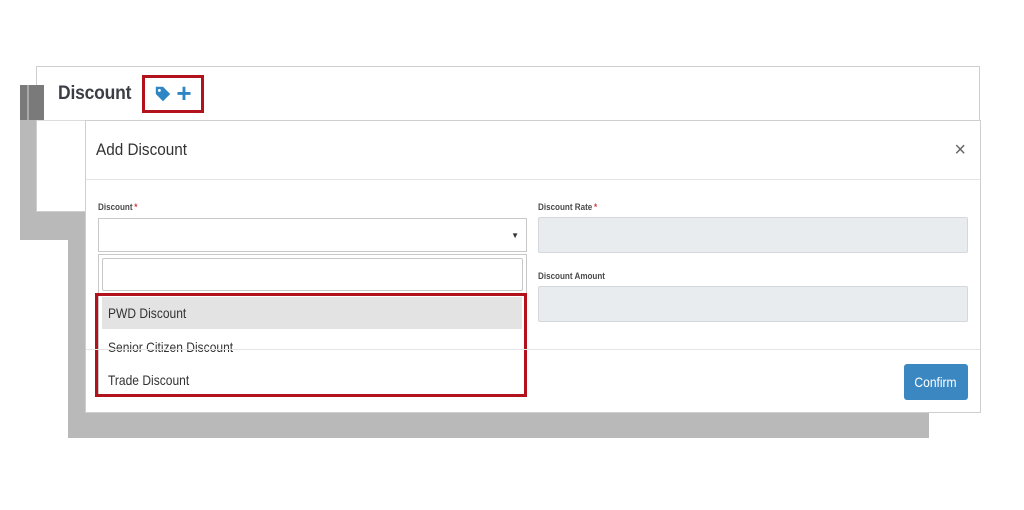  What do you see at coordinates (753, 304) in the screenshot?
I see `discount-amount-field` at bounding box center [753, 304].